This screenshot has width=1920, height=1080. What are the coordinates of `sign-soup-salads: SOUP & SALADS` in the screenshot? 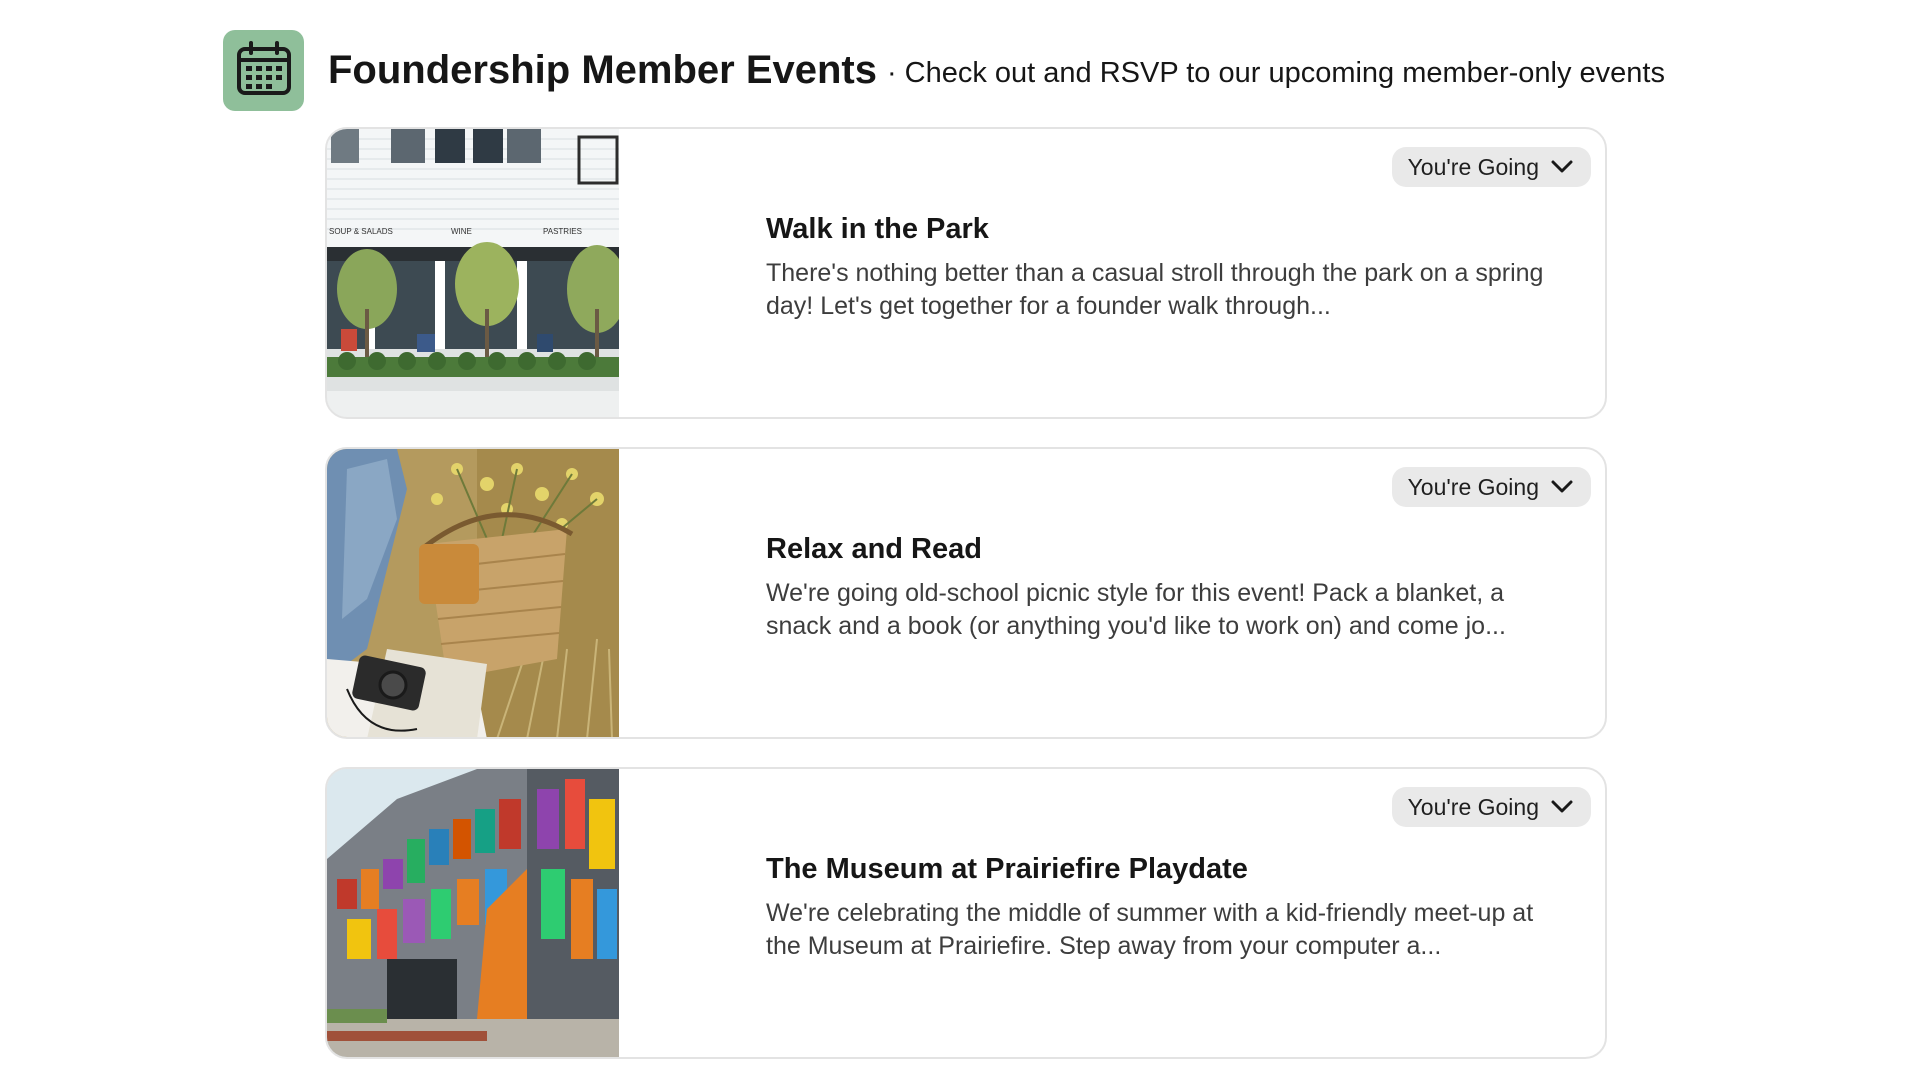 It's located at (361, 231).